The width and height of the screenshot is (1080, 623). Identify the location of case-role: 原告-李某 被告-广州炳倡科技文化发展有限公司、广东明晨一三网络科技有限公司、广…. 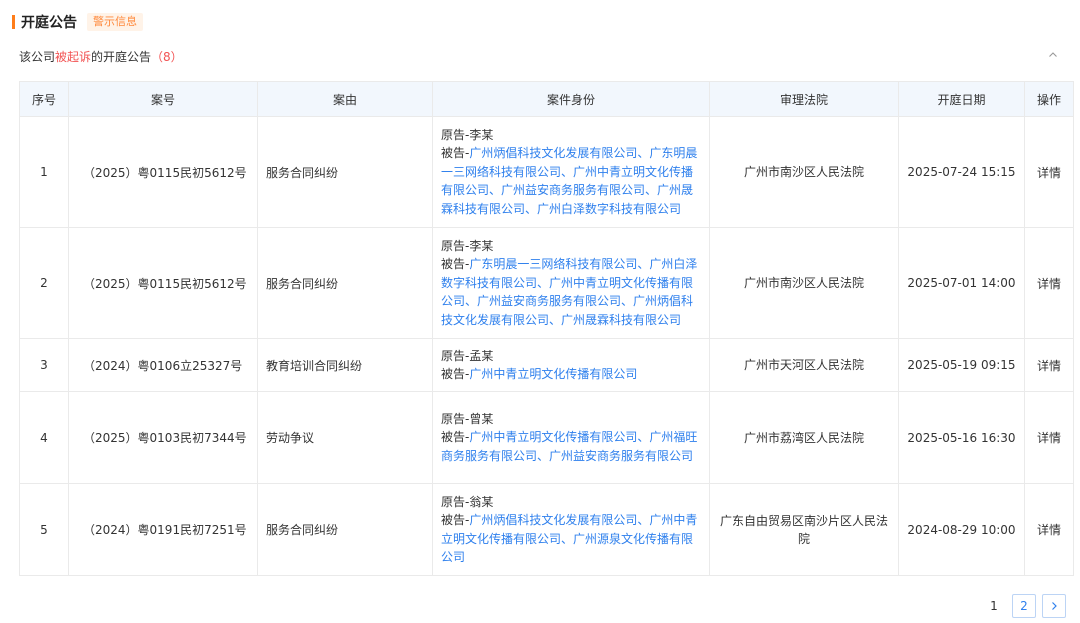
(571, 172).